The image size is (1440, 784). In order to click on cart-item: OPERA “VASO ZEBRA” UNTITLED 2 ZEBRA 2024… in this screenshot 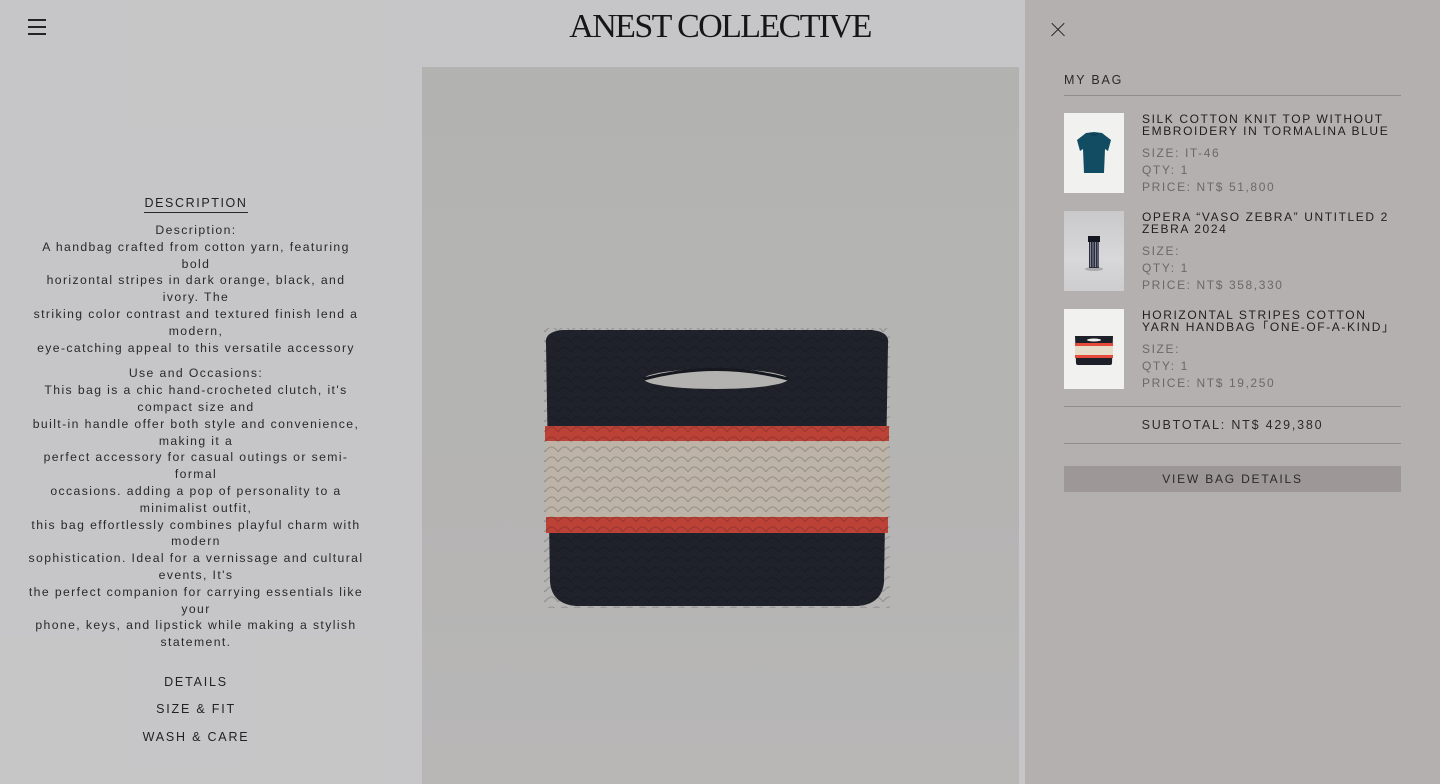, I will do `click(1232, 260)`.